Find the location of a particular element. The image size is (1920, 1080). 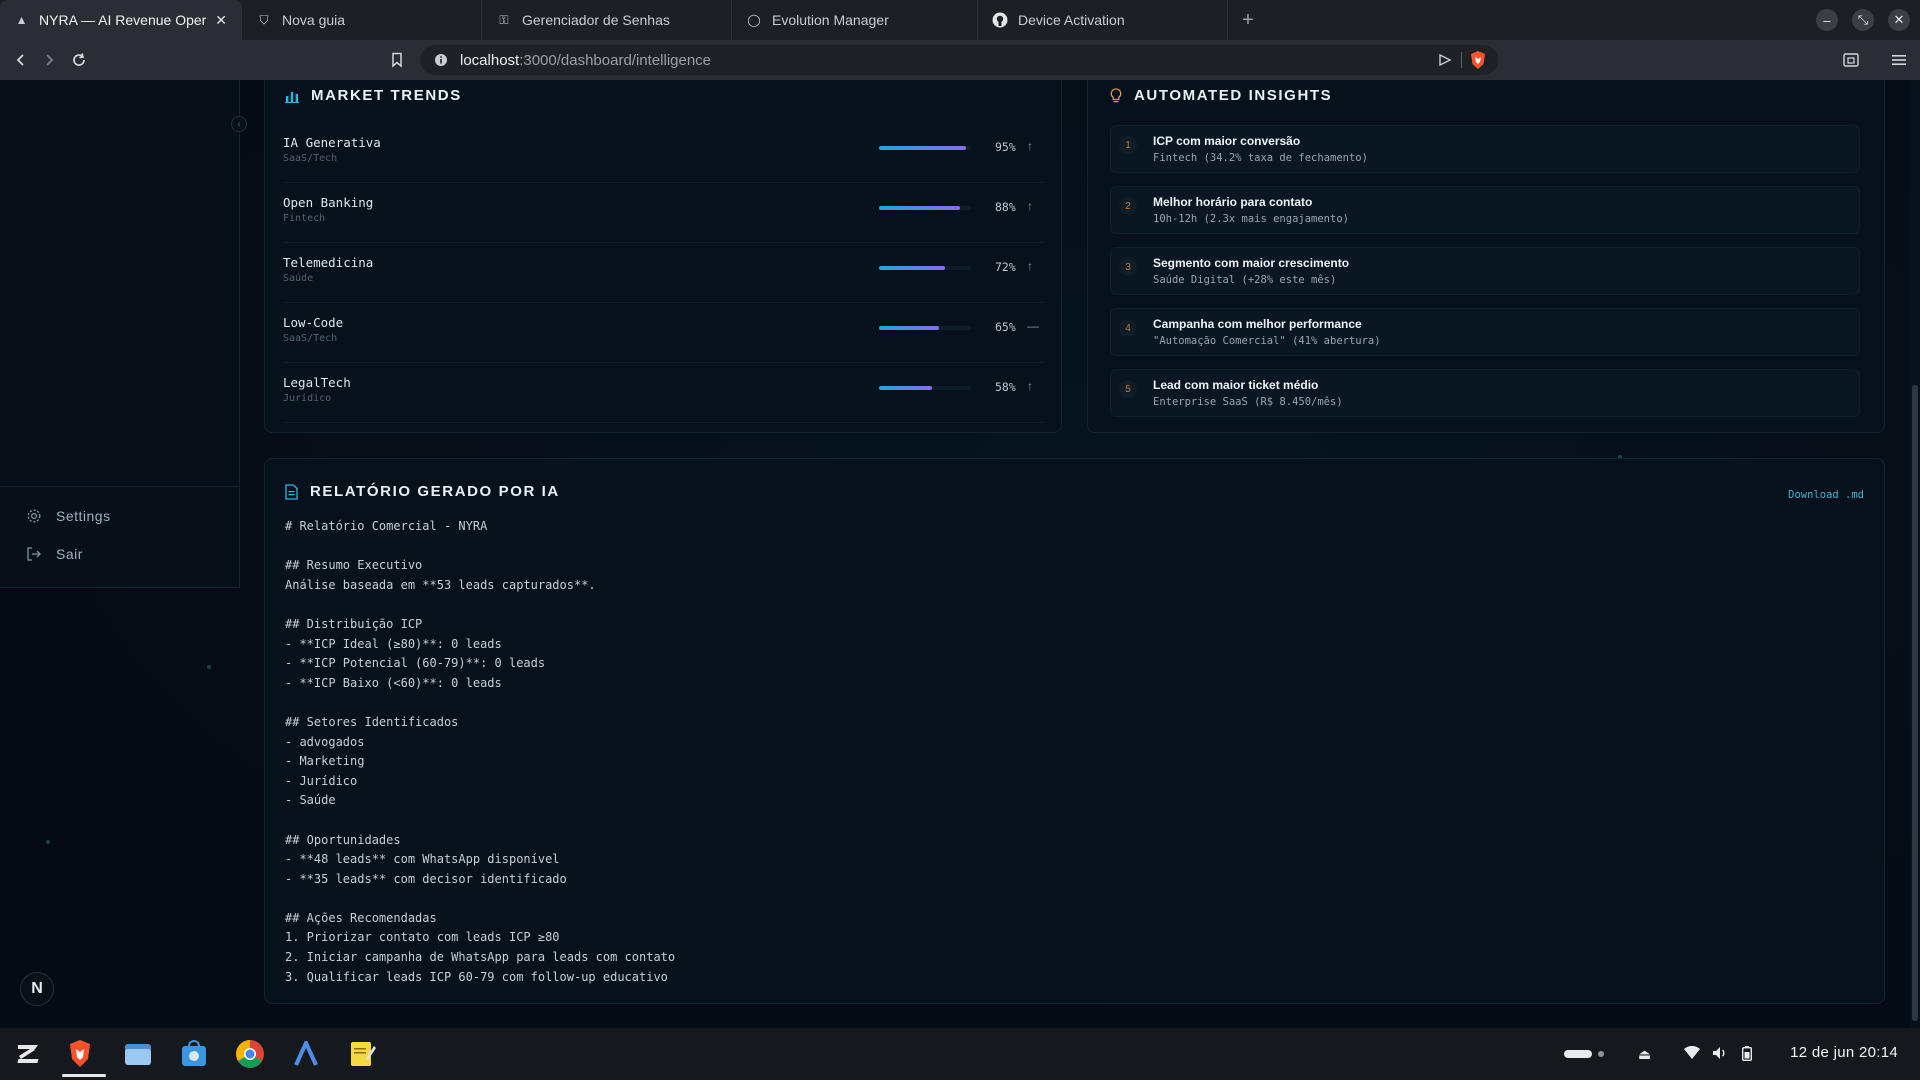

divider is located at coordinates (1461, 60).